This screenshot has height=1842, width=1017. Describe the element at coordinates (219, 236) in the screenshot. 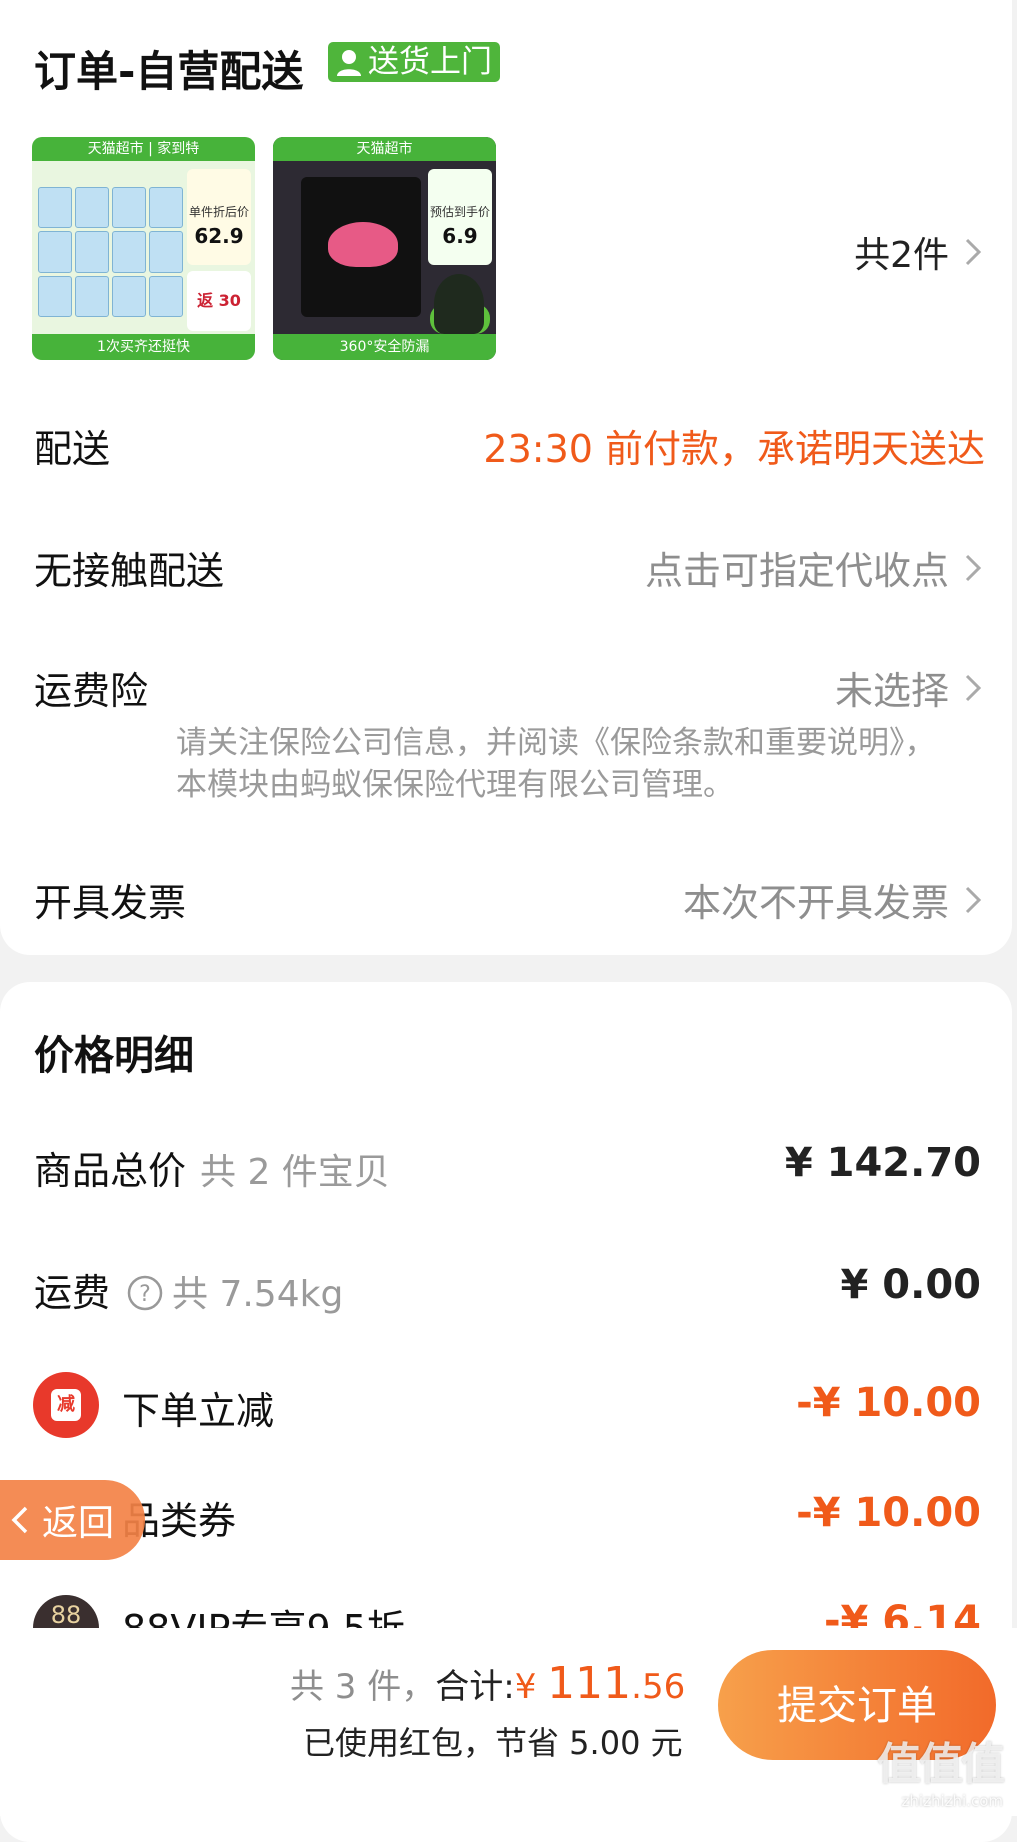

I see `thumbnail-price: 62.9` at that location.